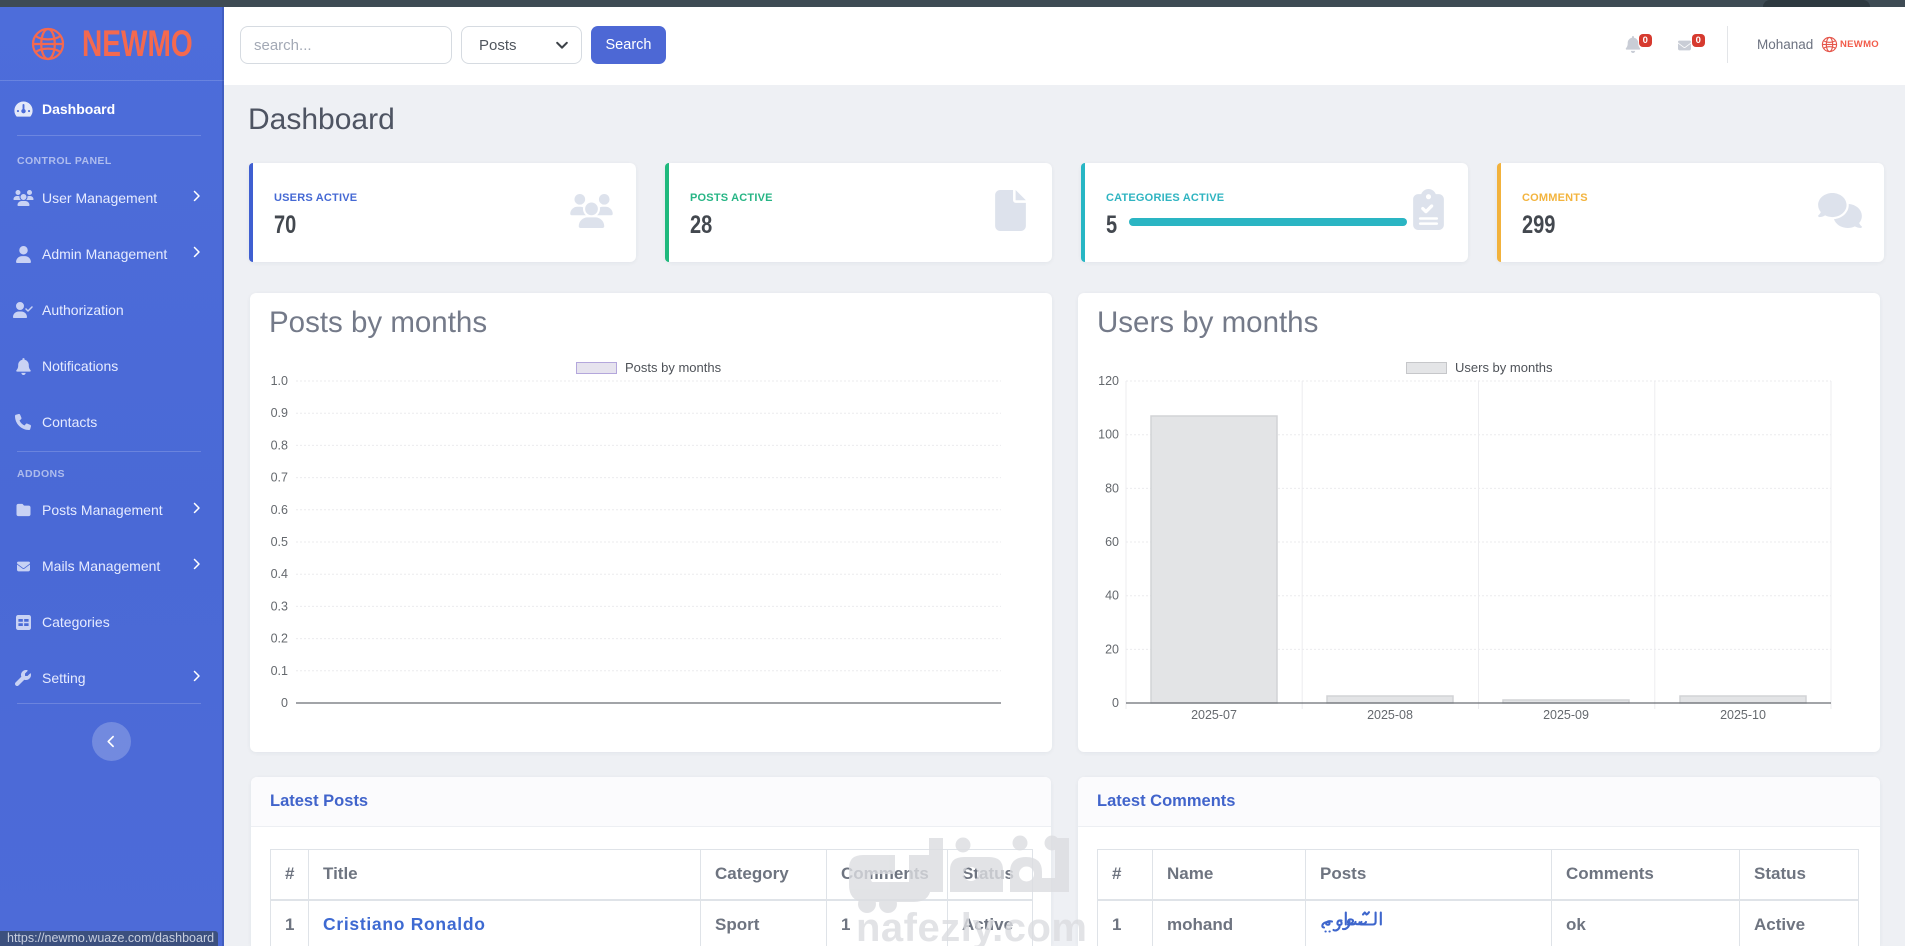  I want to click on svg-text: 60, so click(1112, 542).